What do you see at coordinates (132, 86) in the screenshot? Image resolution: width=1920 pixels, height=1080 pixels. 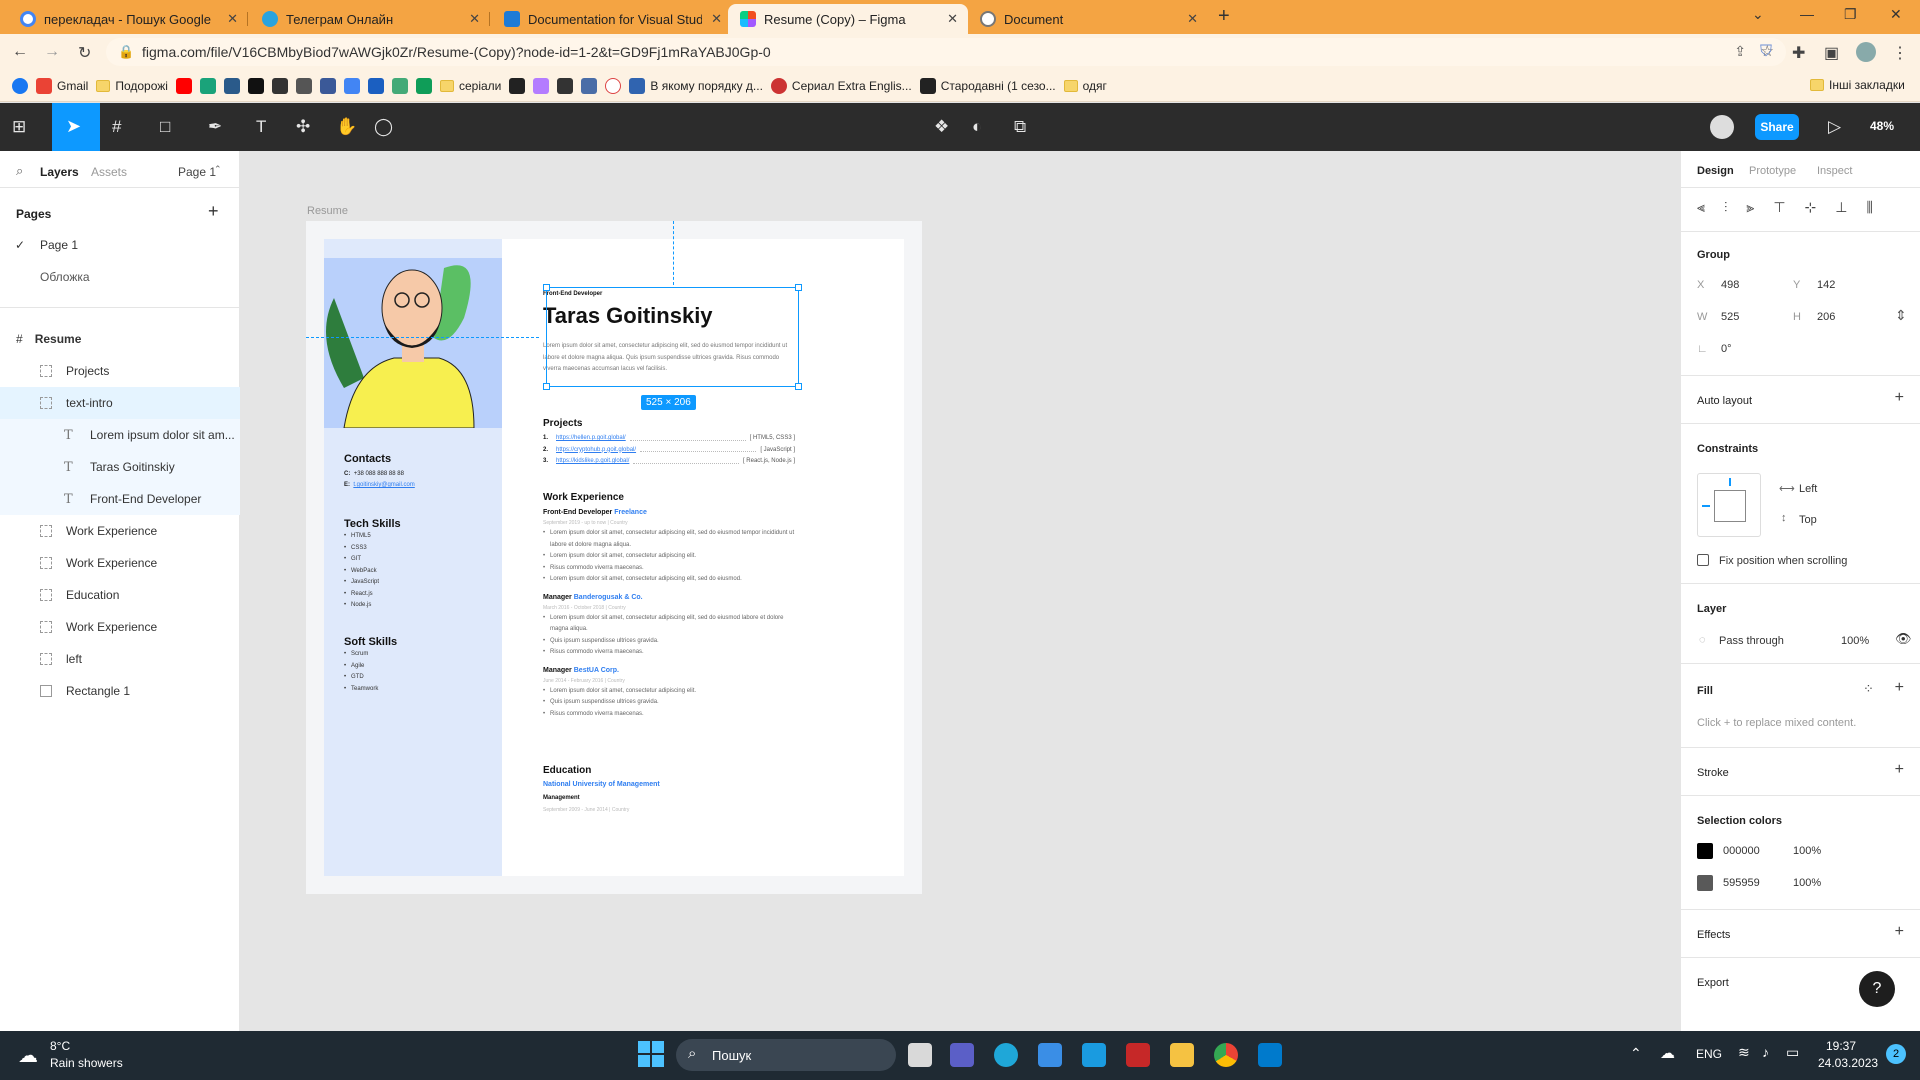 I see `bookmark-folder-podorozhi: Подорожі` at bounding box center [132, 86].